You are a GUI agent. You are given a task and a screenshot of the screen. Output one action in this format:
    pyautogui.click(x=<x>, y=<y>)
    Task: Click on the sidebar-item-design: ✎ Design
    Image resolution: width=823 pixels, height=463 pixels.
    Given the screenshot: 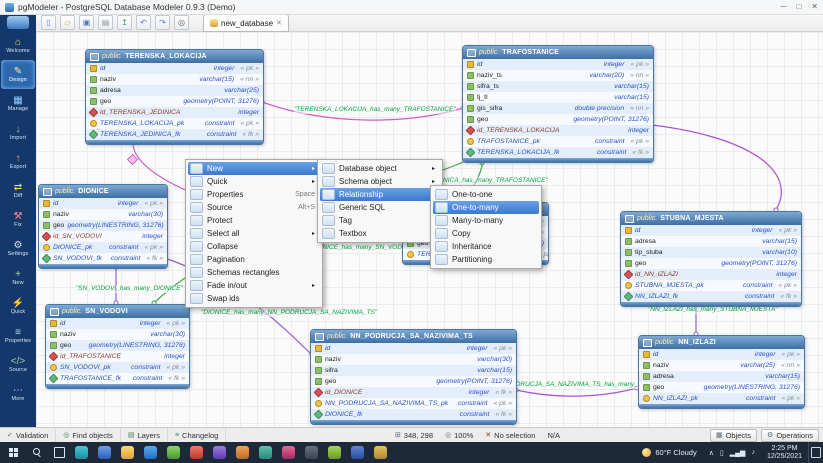 What is the action you would take?
    pyautogui.click(x=18, y=74)
    